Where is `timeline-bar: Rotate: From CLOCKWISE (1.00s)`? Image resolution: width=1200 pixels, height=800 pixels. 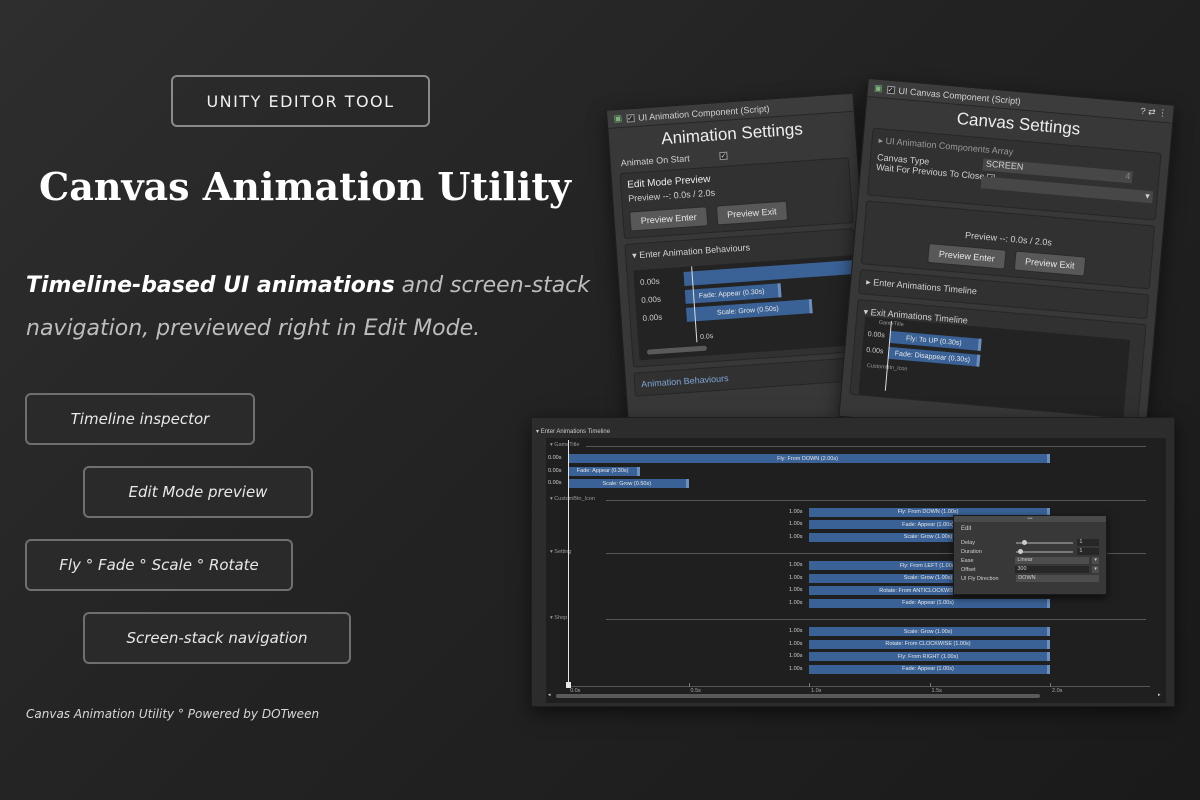
timeline-bar: Rotate: From CLOCKWISE (1.00s) is located at coordinates (929, 644).